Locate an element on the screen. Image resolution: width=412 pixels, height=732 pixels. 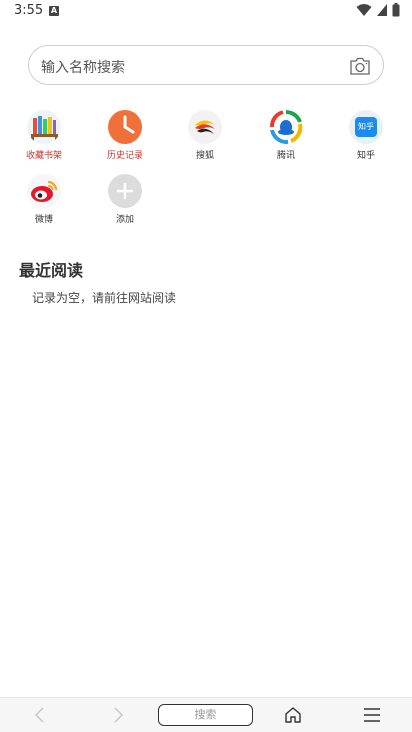
back-arrow-icon is located at coordinates (40, 715).